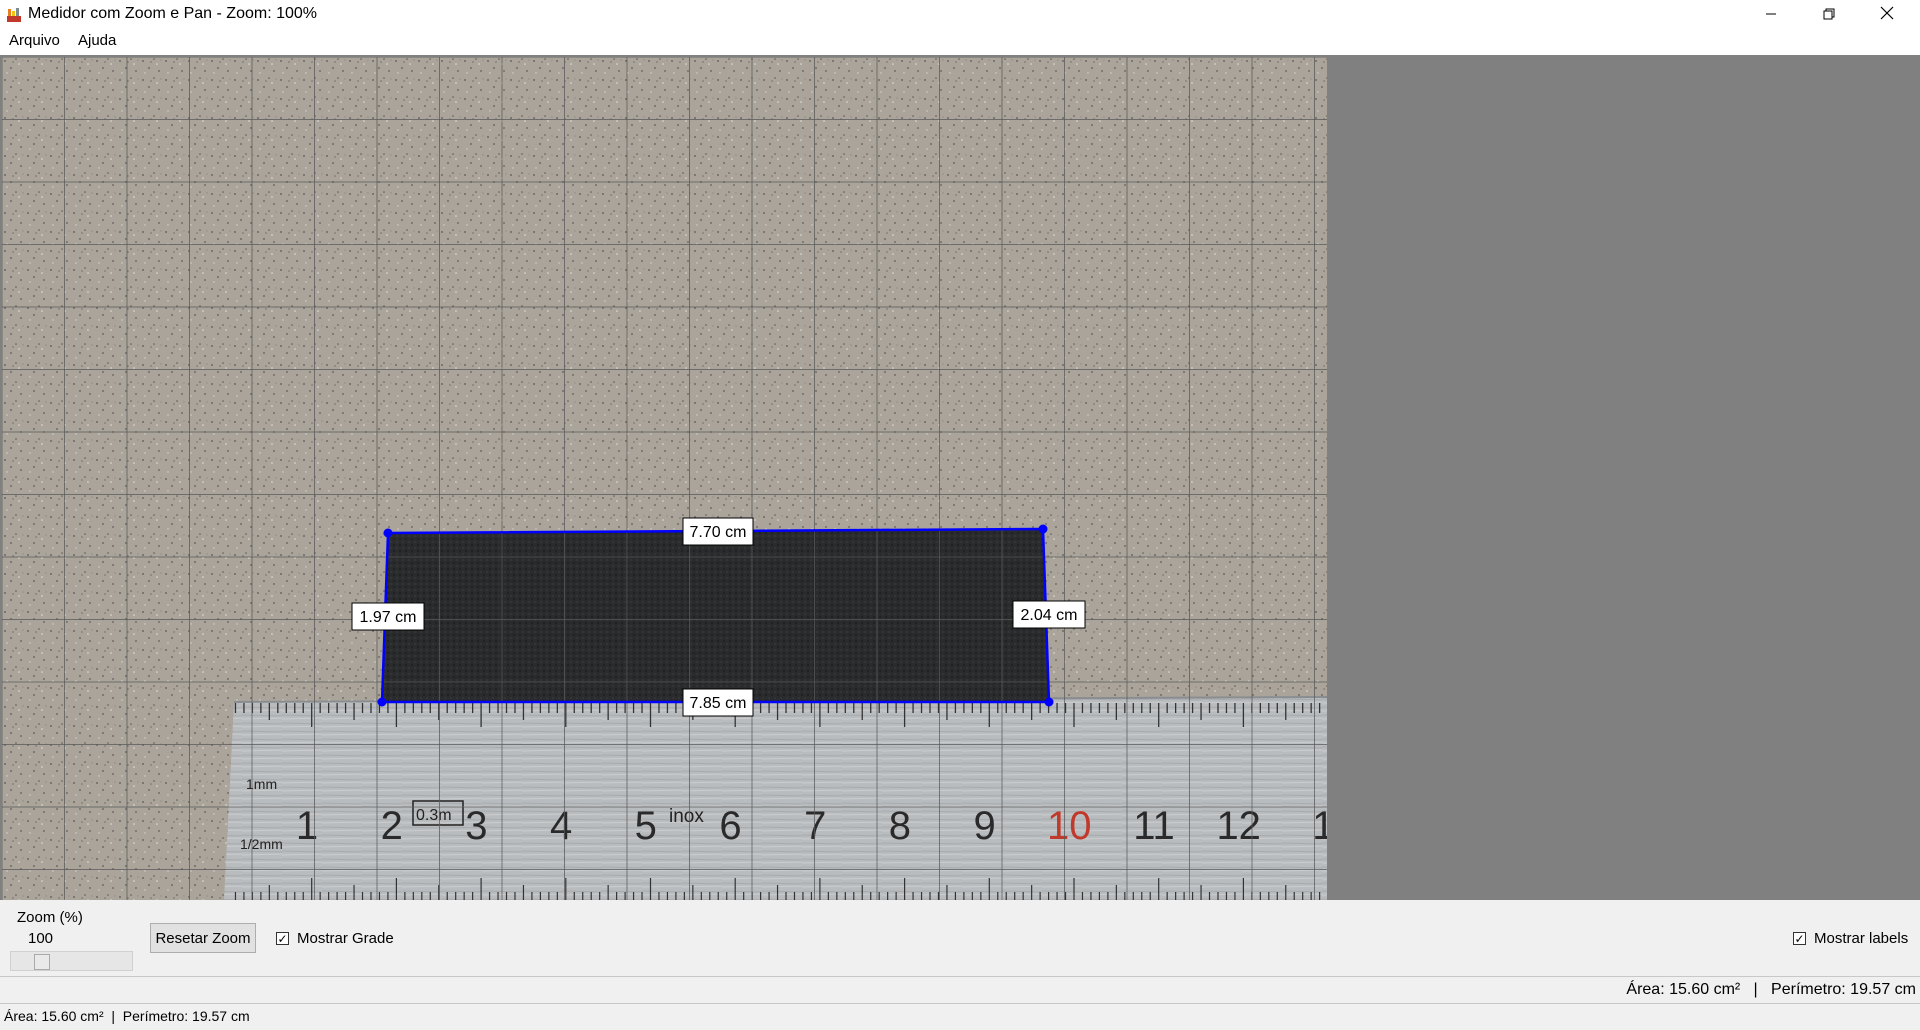 The height and width of the screenshot is (1030, 1920). I want to click on measured-object, so click(715, 615).